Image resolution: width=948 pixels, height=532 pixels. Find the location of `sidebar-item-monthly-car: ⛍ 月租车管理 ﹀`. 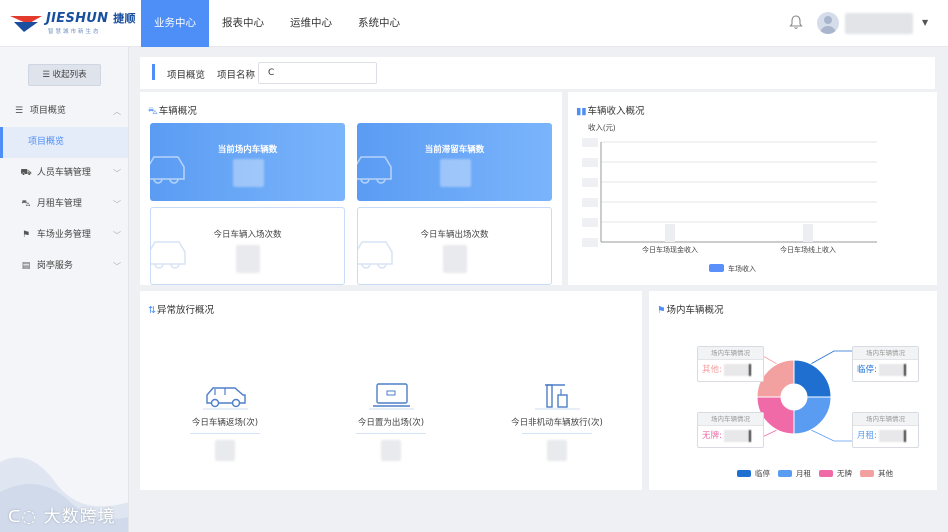

sidebar-item-monthly-car: ⛍ 月租车管理 ﹀ is located at coordinates (64, 204).